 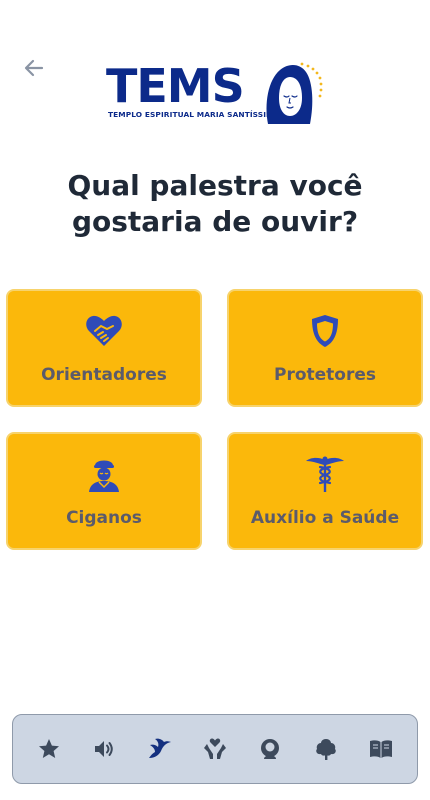 I want to click on card-ciganos: Ciganos, so click(x=104, y=491).